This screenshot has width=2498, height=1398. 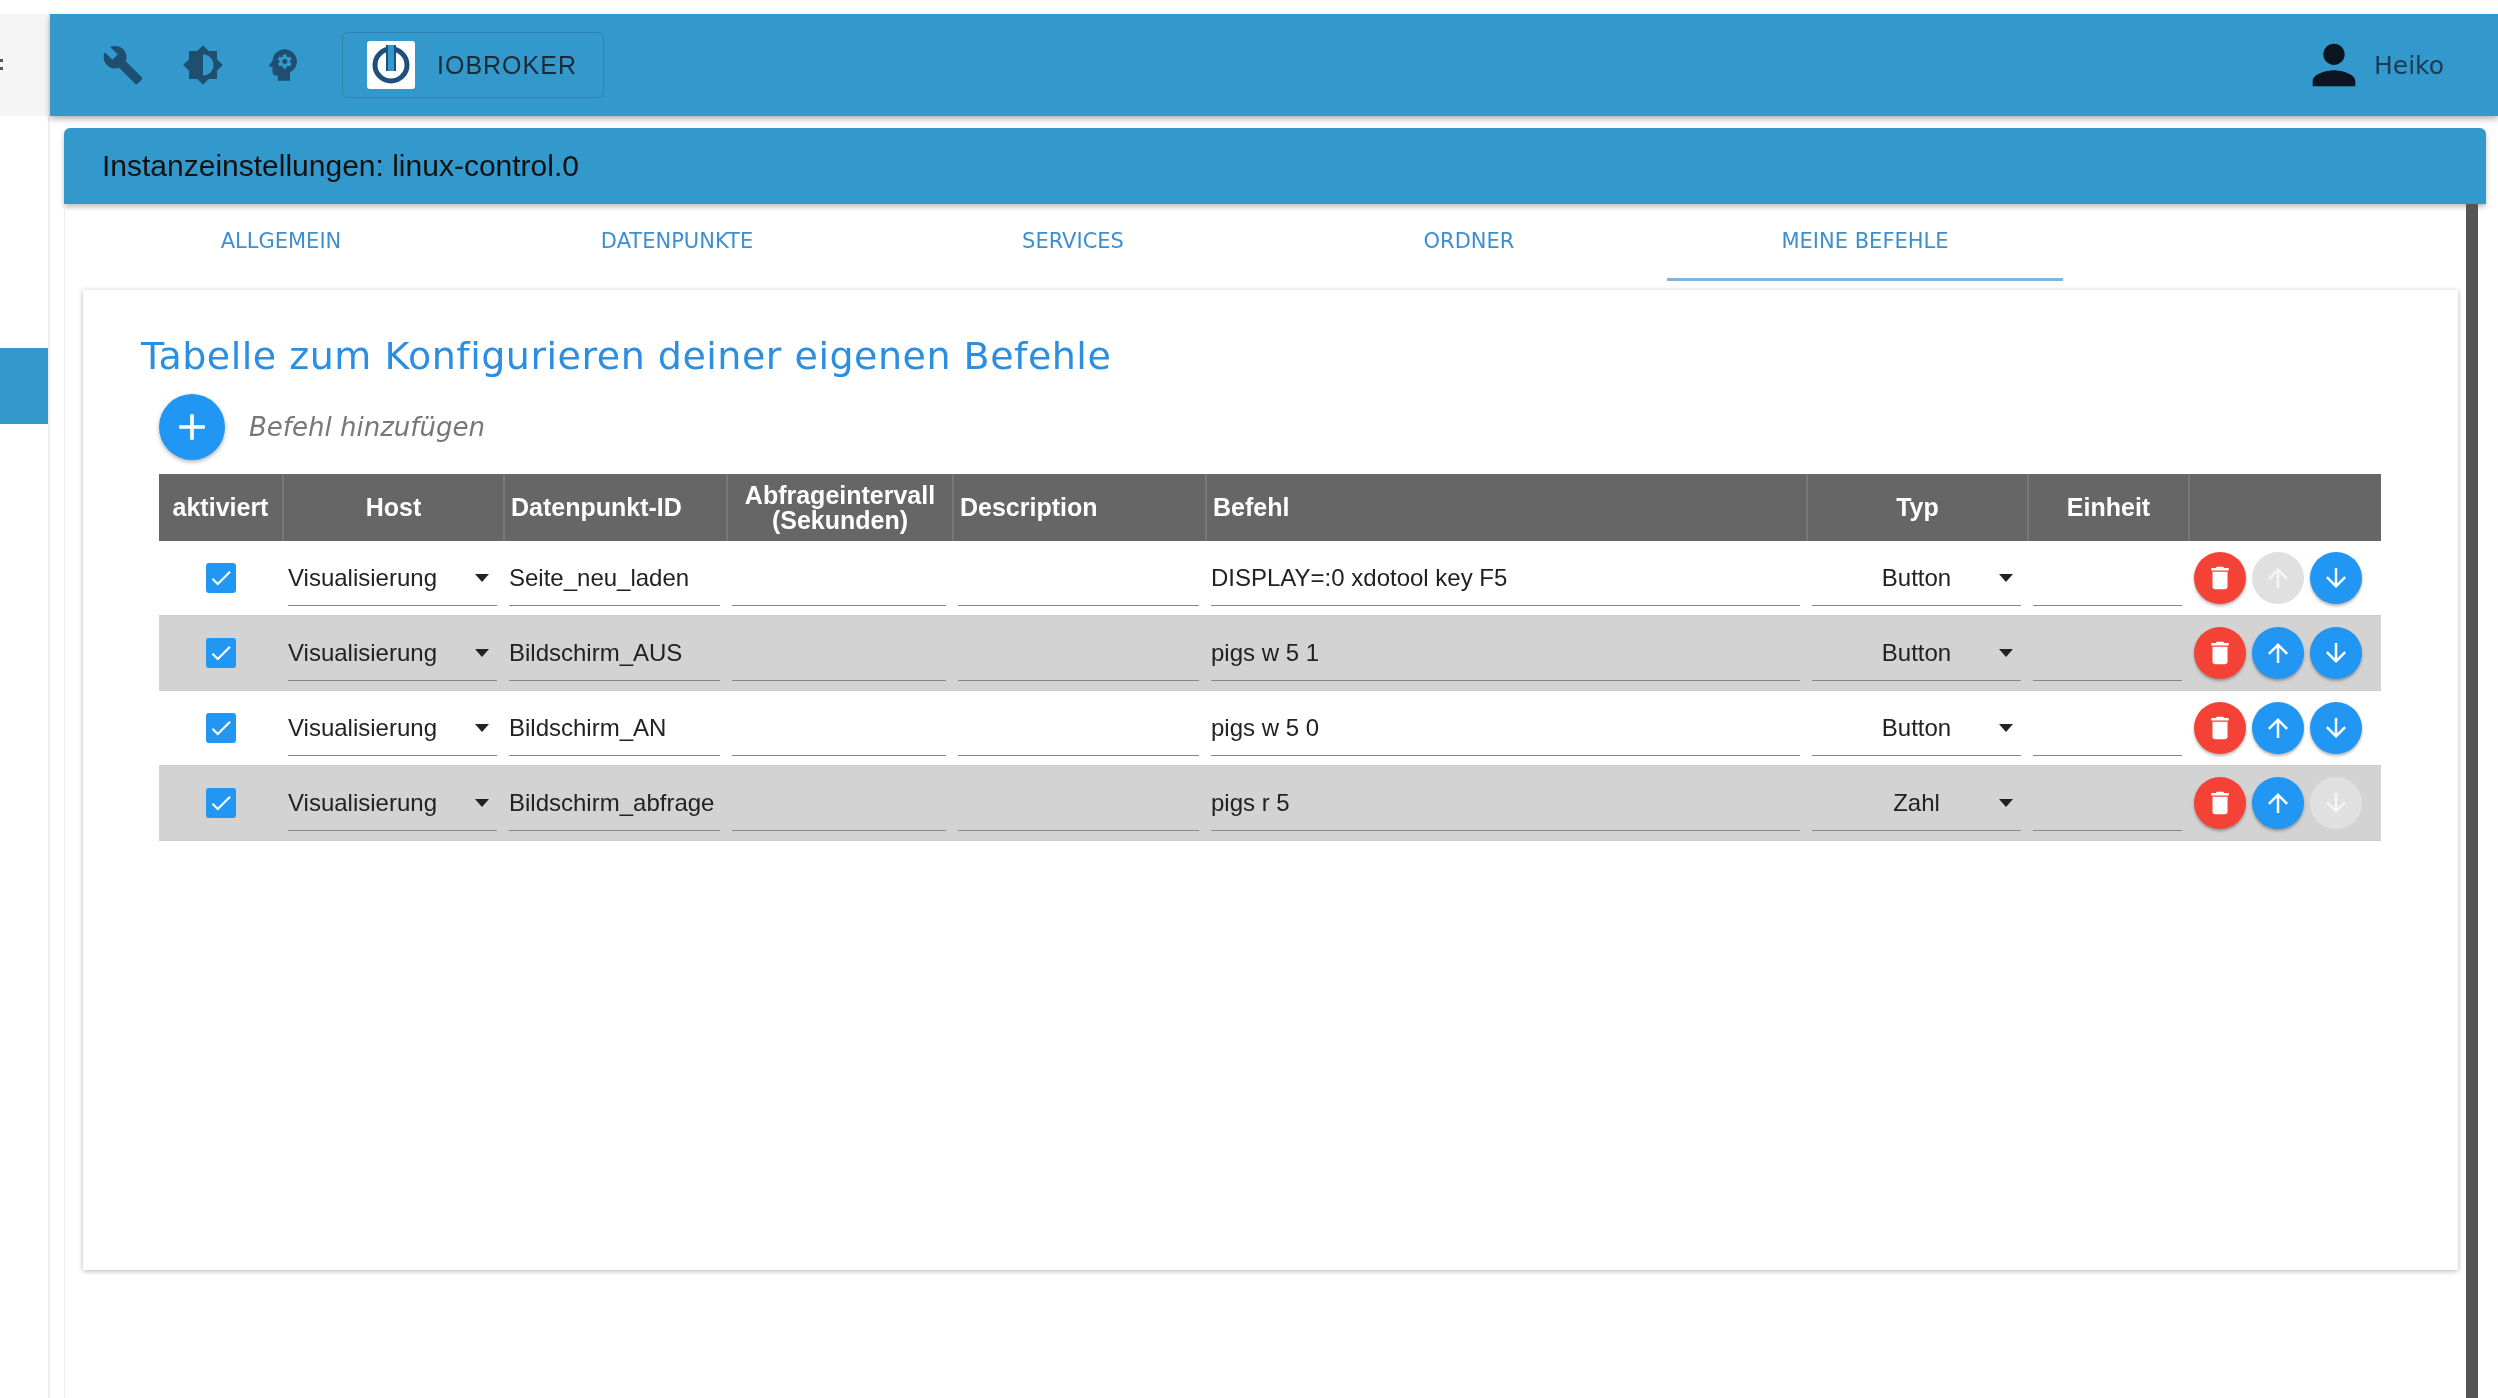 I want to click on brightness-icon, so click(x=203, y=65).